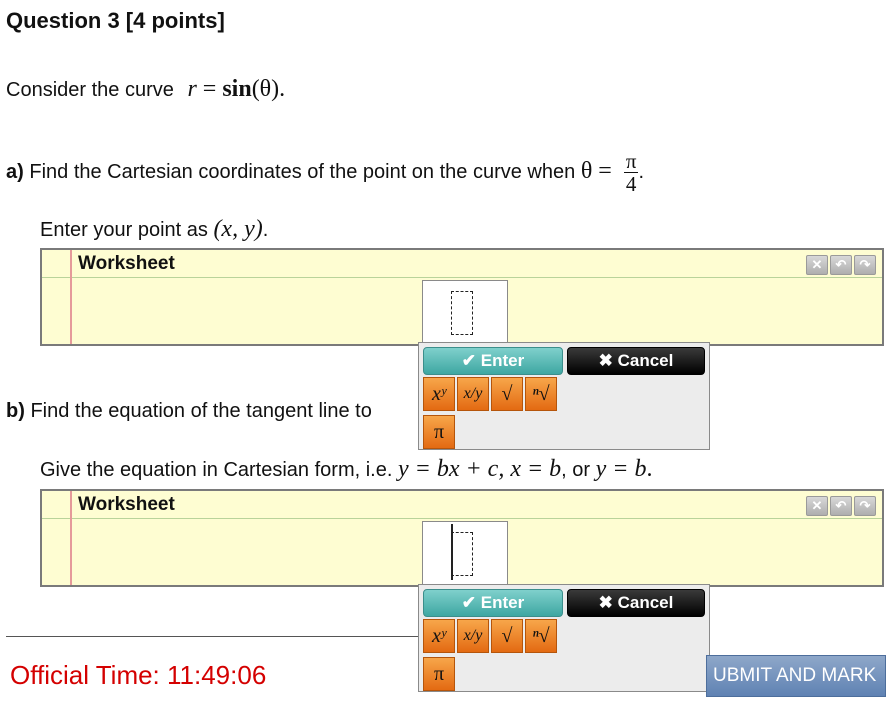 The height and width of the screenshot is (703, 895). I want to click on curve-statement: Consider the curve r = sin(θ)., so click(145, 89).